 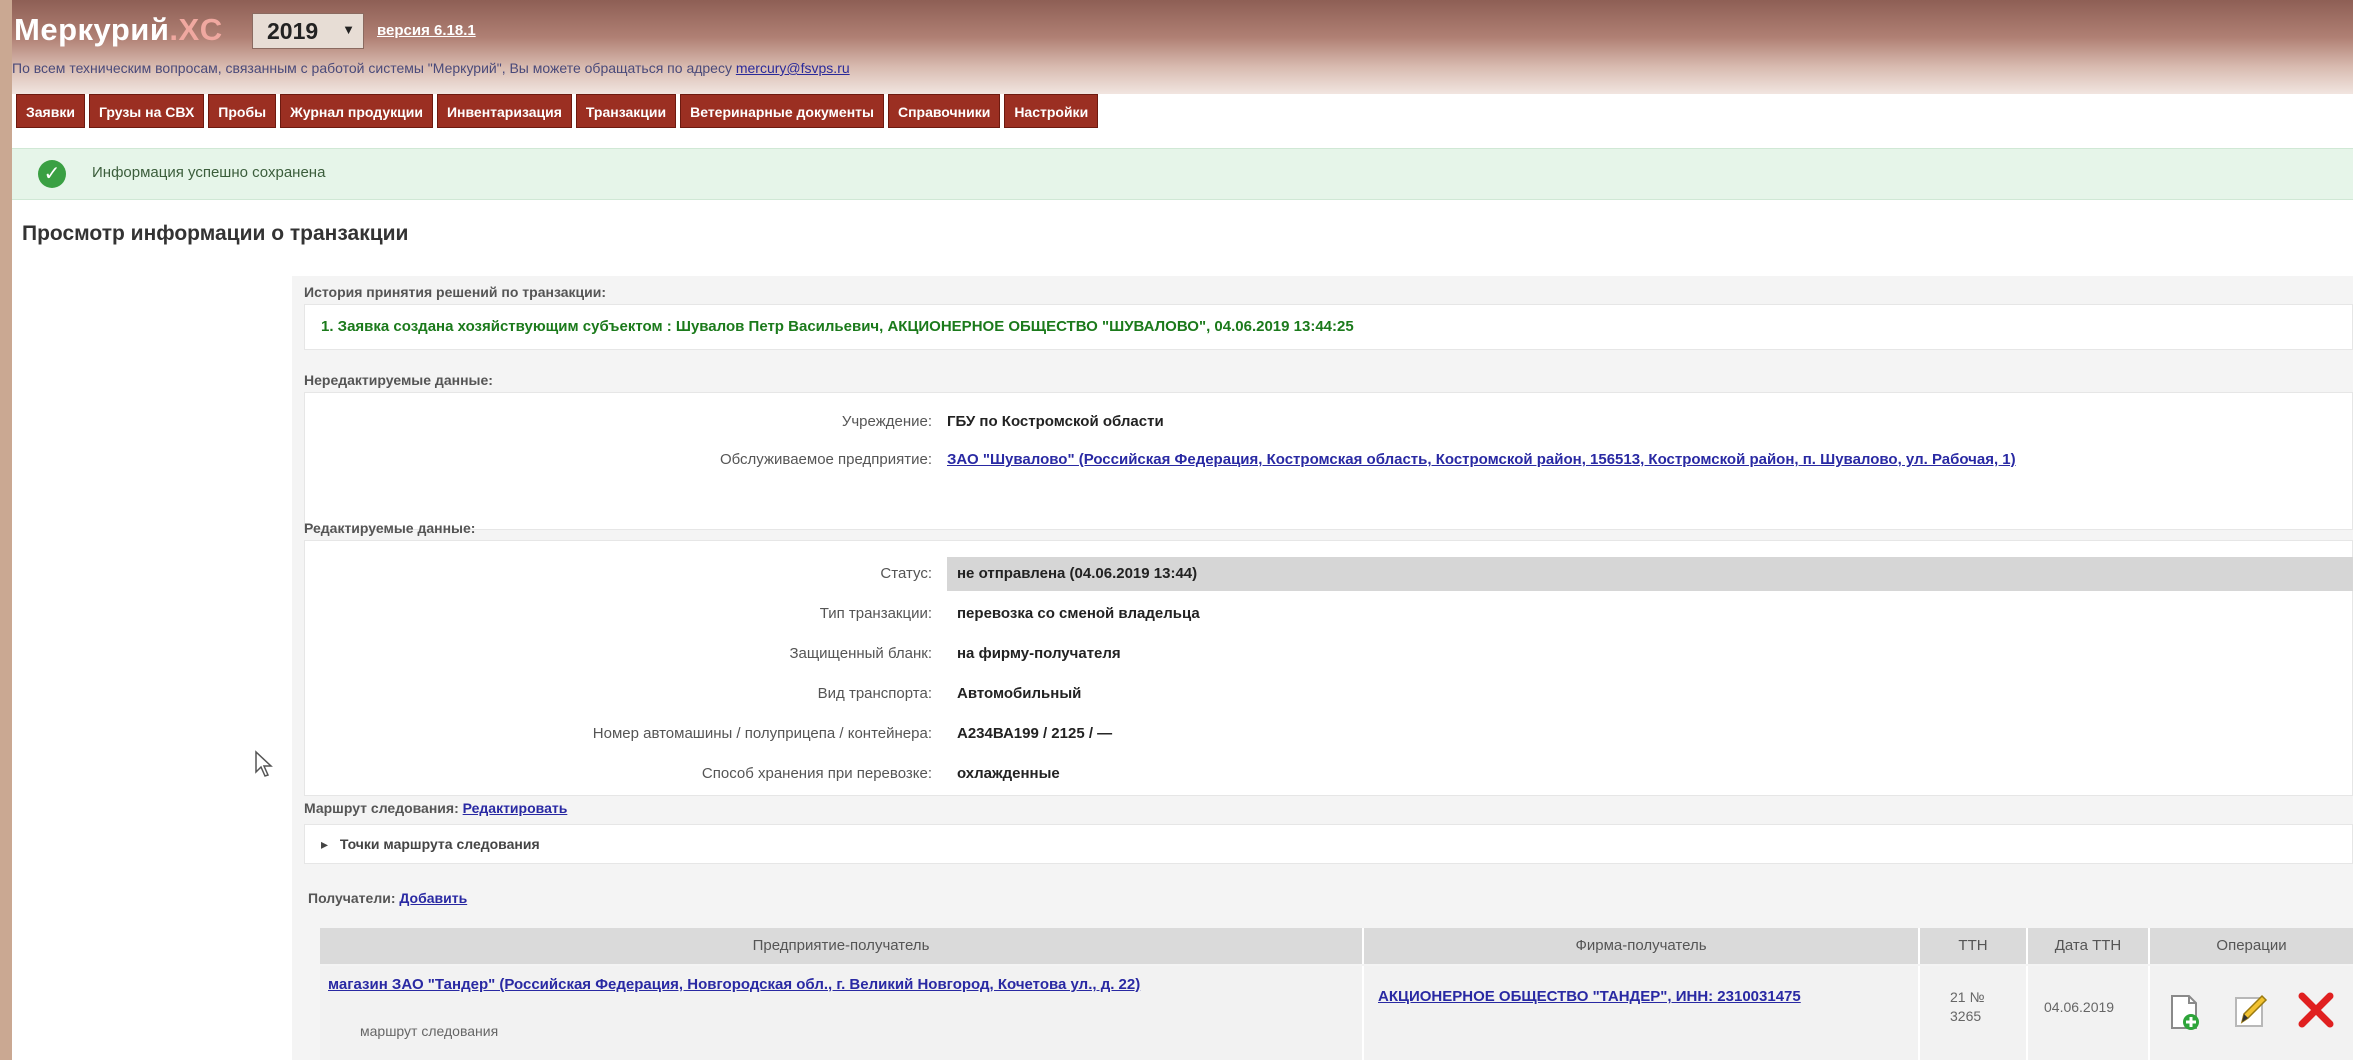 I want to click on ttn-date-value: 04.06.2019, so click(x=2079, y=1007).